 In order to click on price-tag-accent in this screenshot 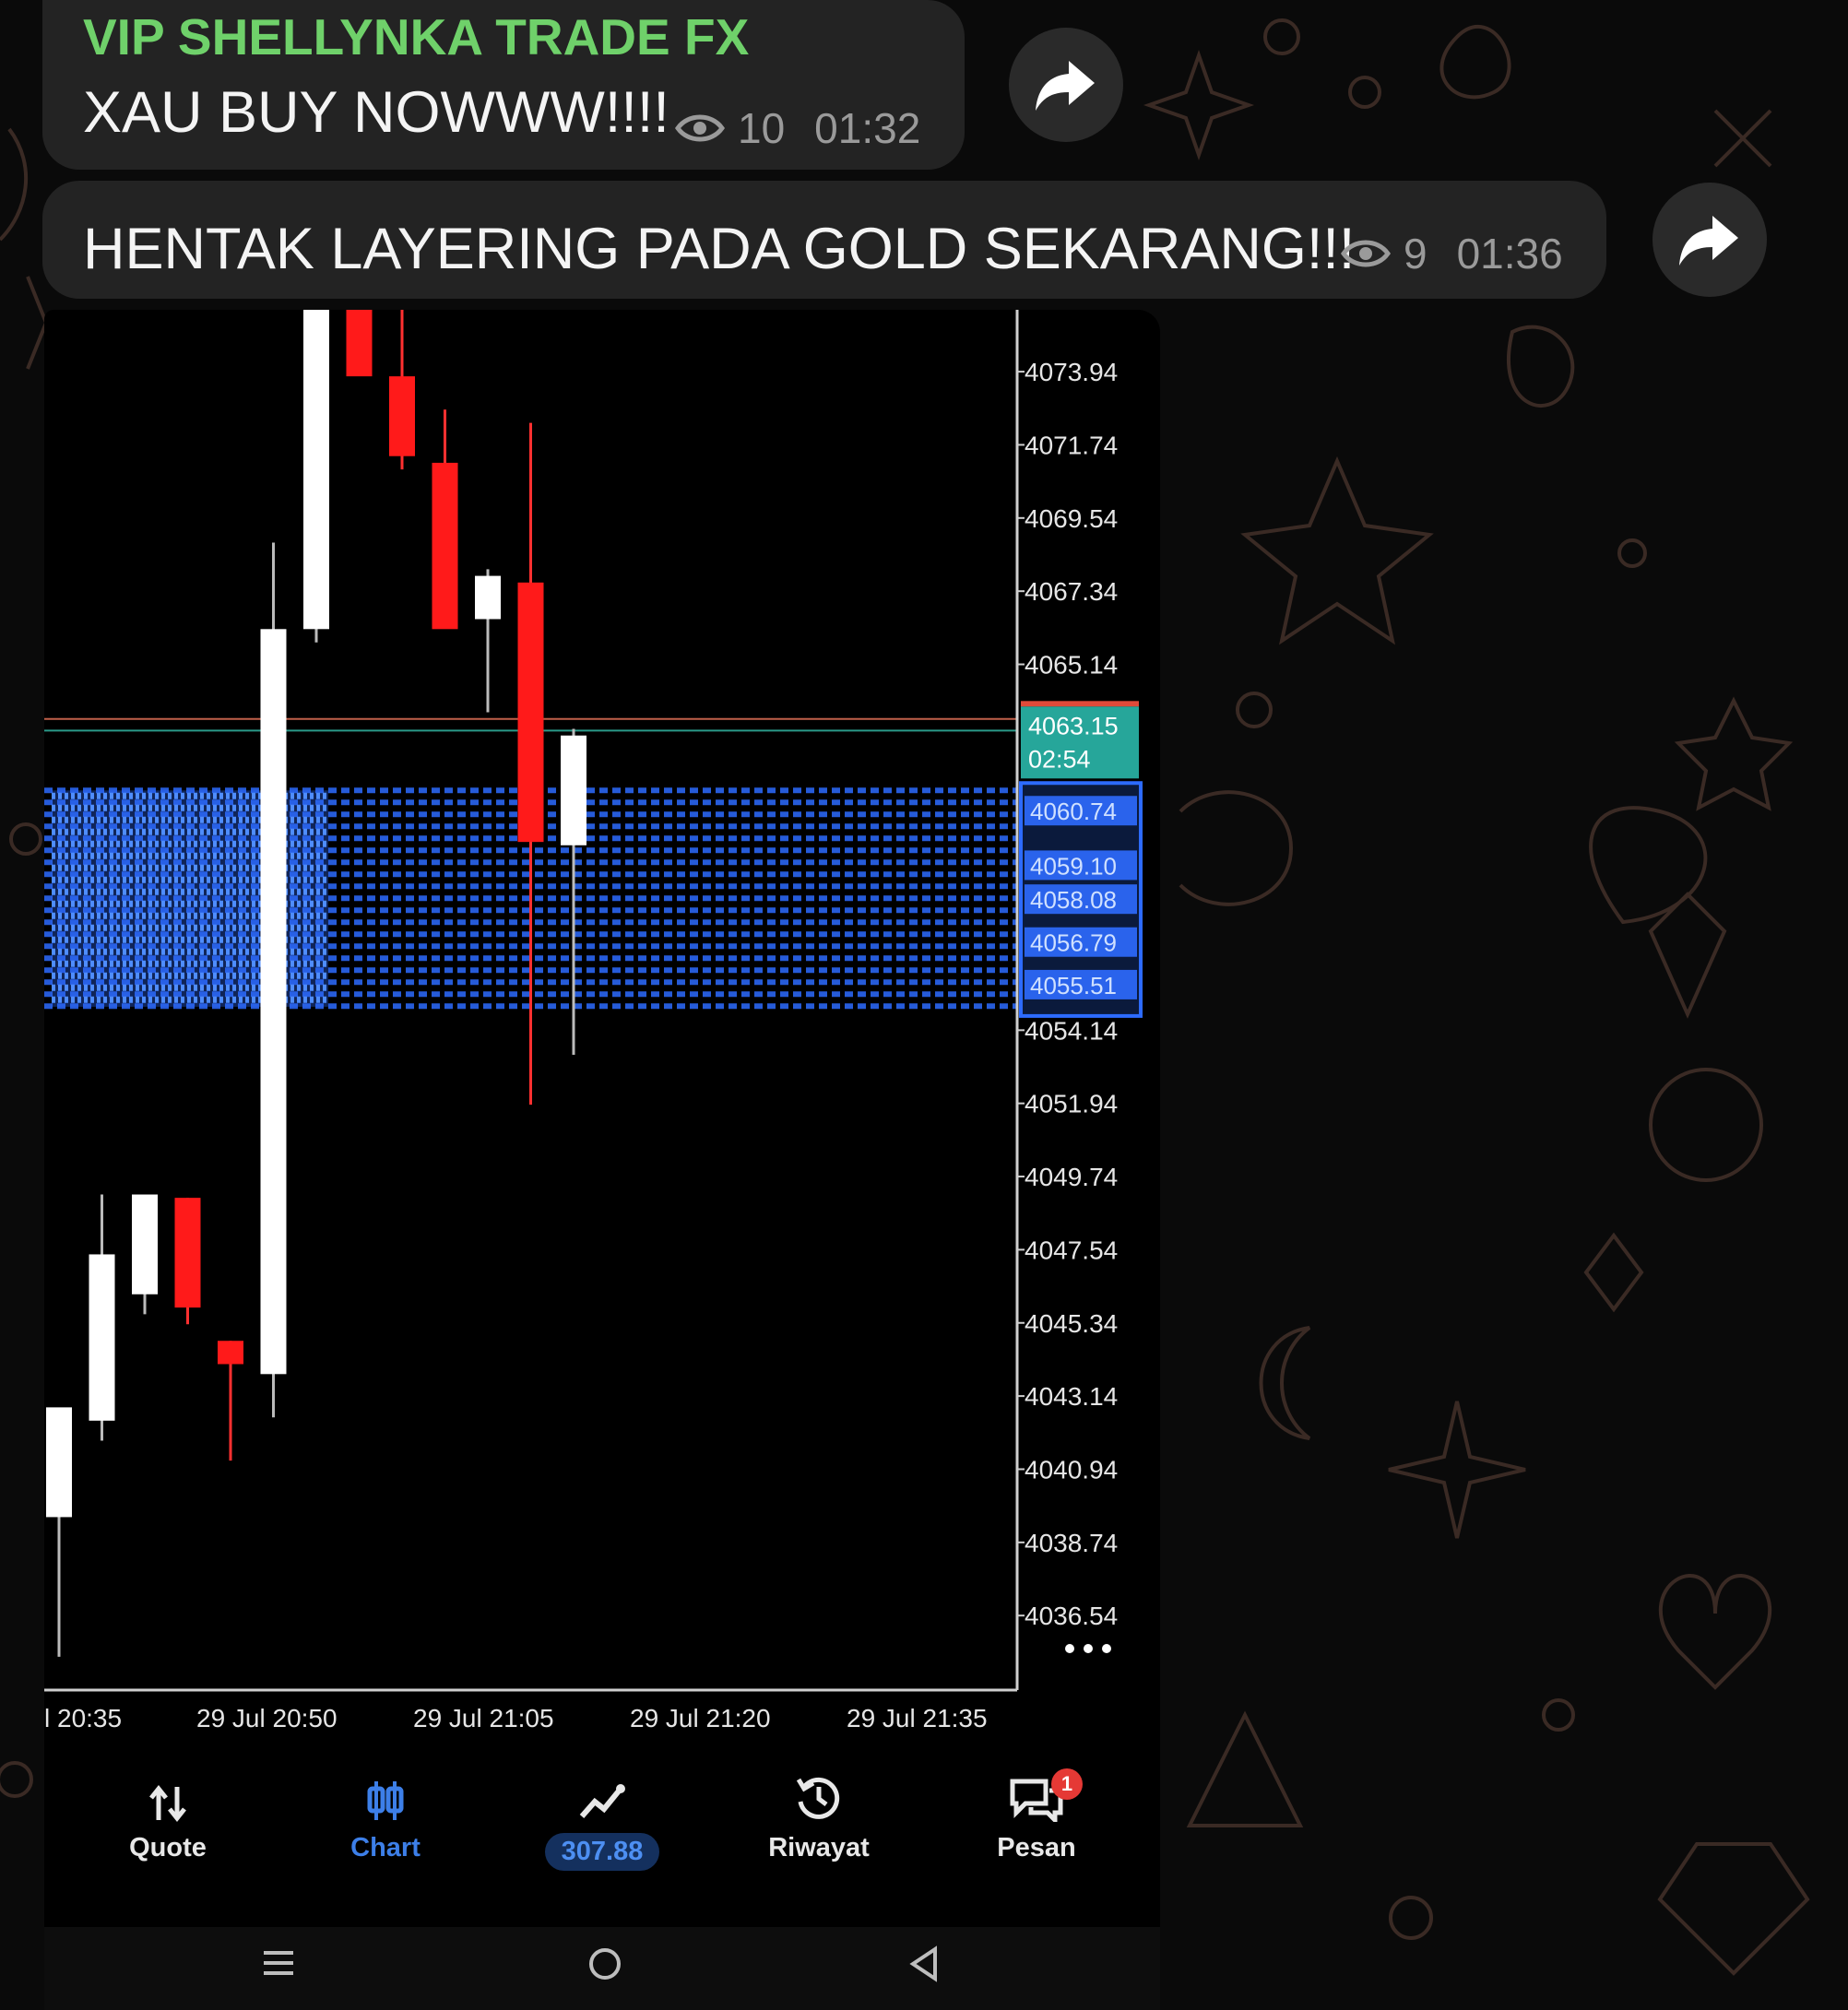, I will do `click(1080, 704)`.